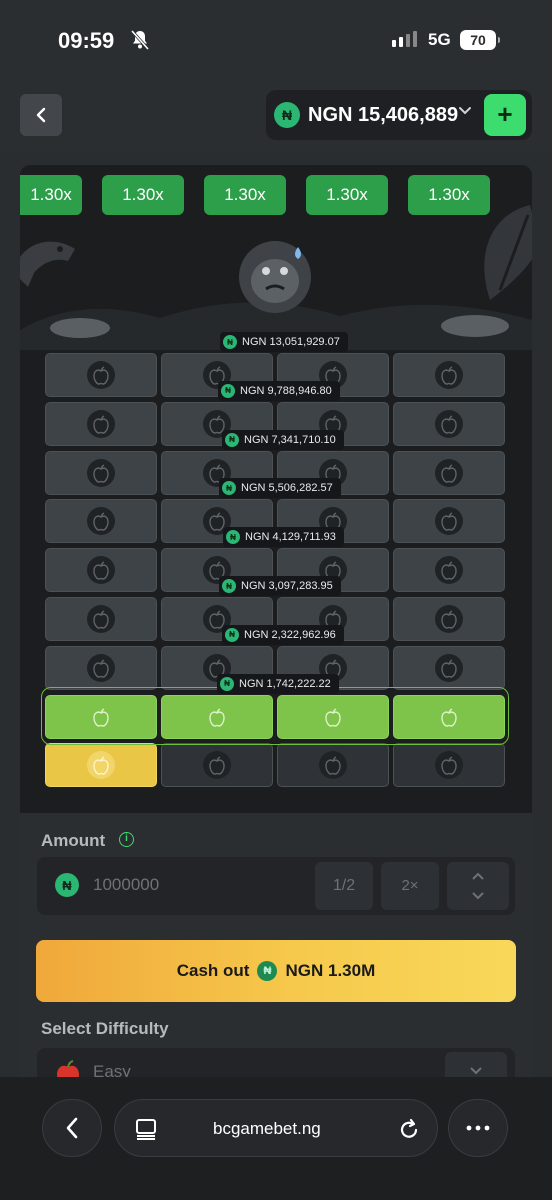 This screenshot has width=552, height=1200. I want to click on battery-icon: 70, so click(480, 40).